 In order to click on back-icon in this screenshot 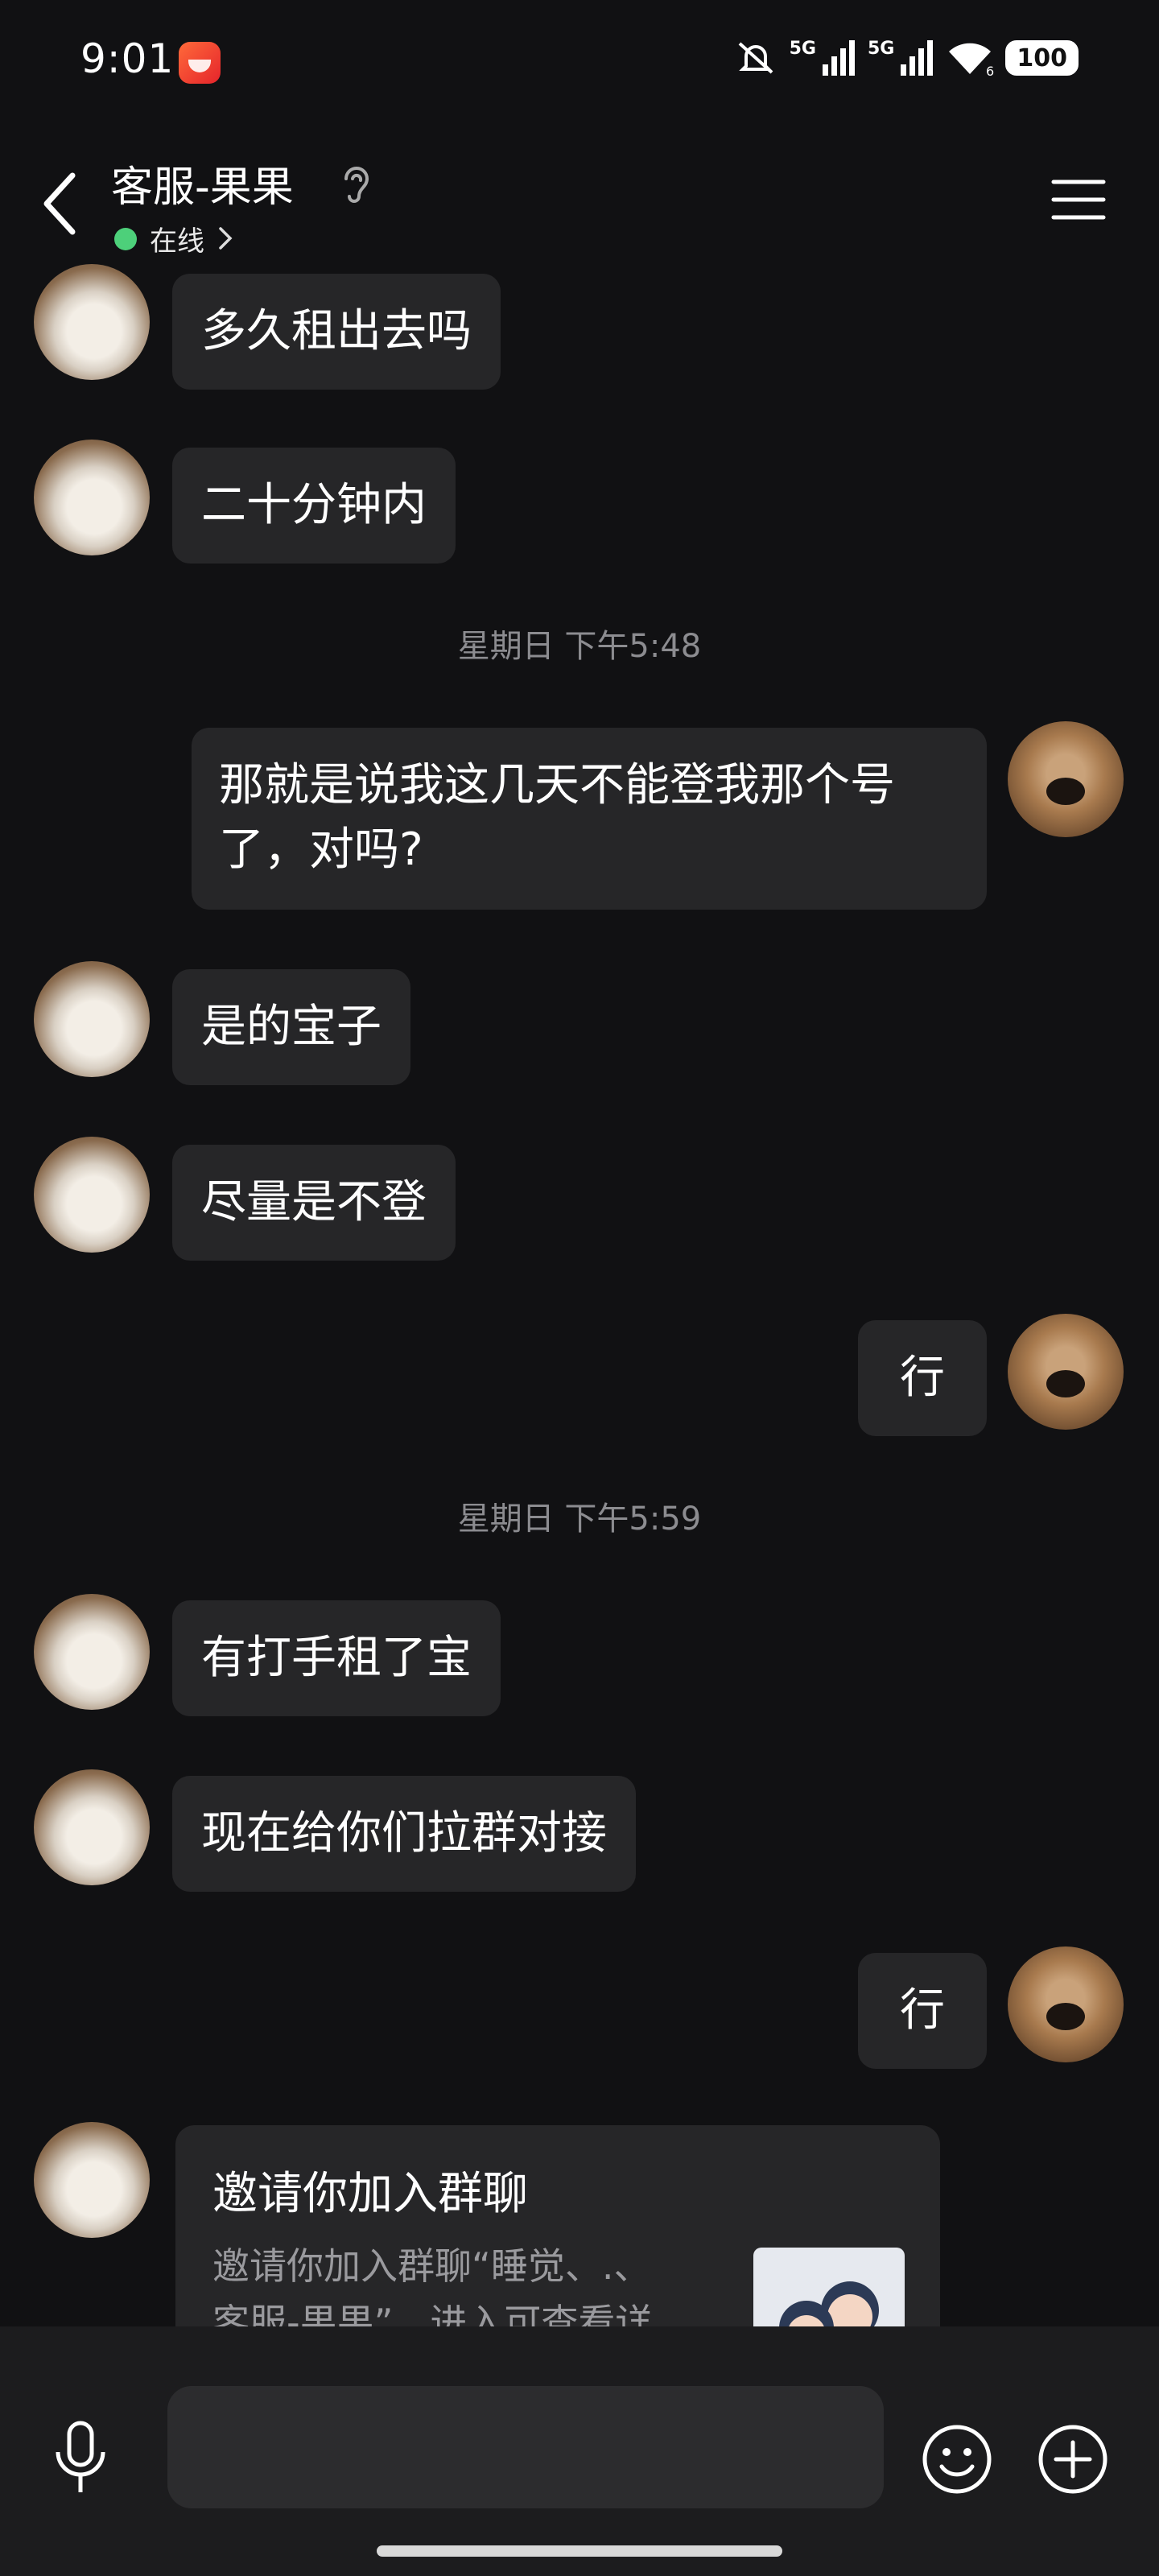, I will do `click(61, 203)`.